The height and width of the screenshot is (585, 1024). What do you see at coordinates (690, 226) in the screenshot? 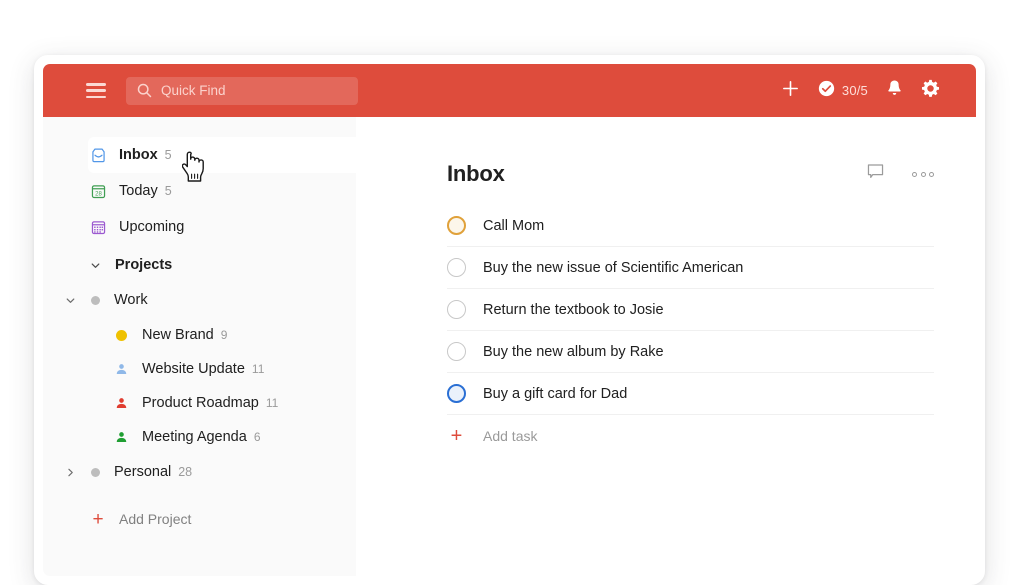
I see `task-row: Call Mom` at bounding box center [690, 226].